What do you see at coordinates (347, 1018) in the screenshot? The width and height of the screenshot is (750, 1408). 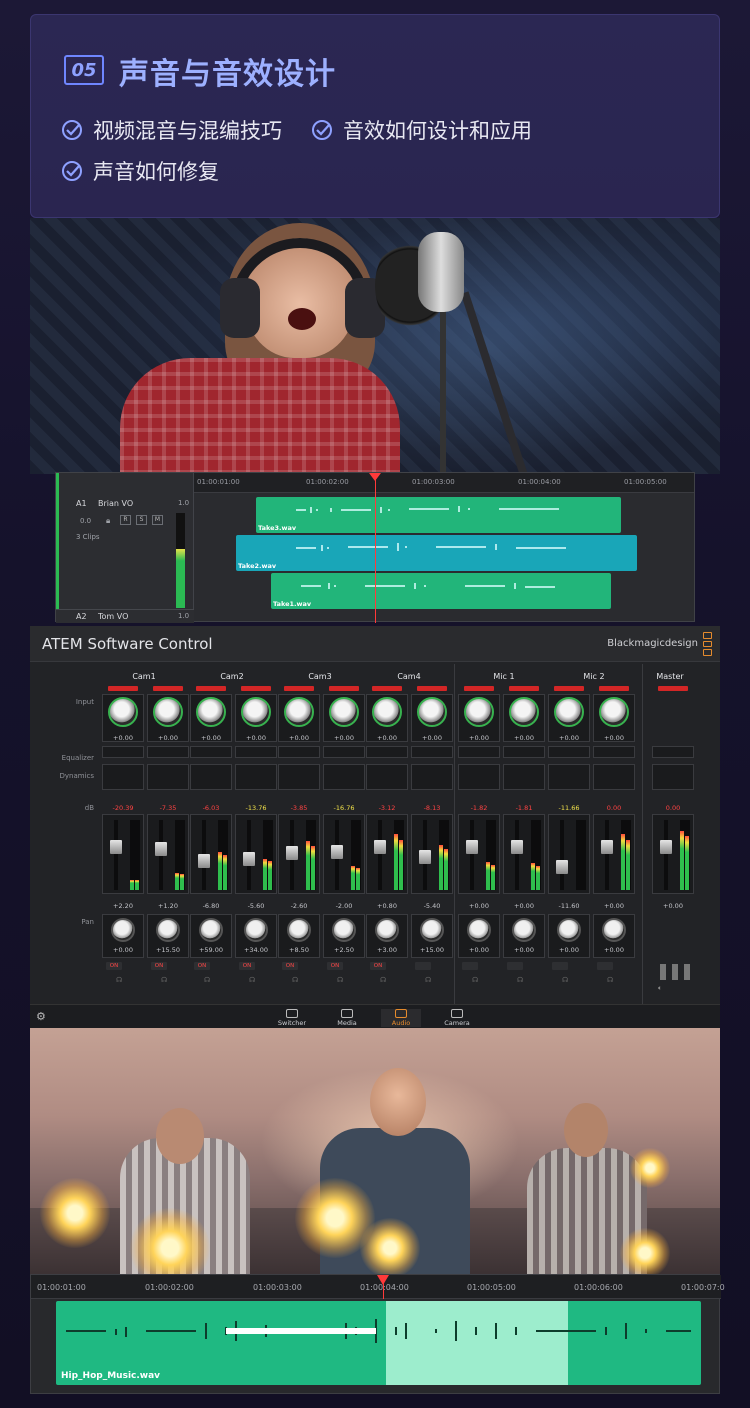 I see `nav-media: Media` at bounding box center [347, 1018].